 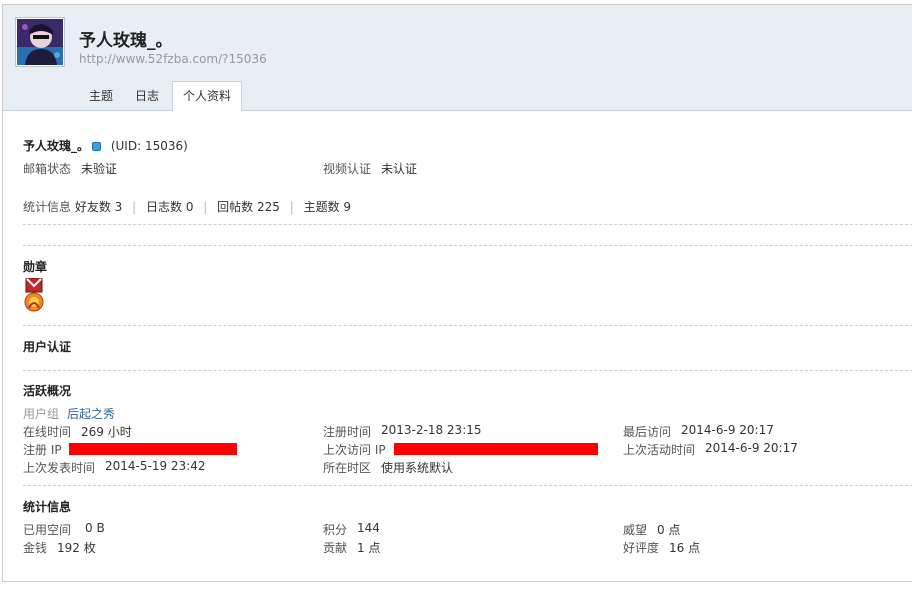 I want to click on user-verify-title: 用户认证, so click(x=47, y=347).